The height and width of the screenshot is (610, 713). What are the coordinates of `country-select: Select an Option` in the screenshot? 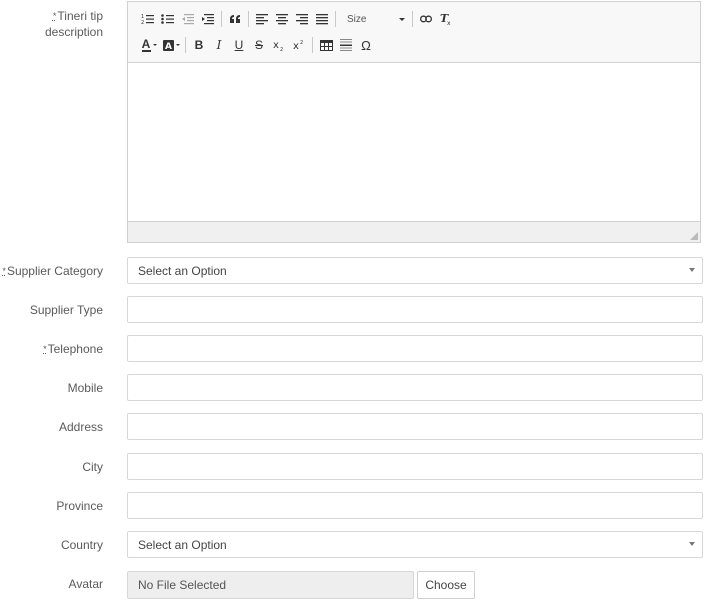 It's located at (415, 544).